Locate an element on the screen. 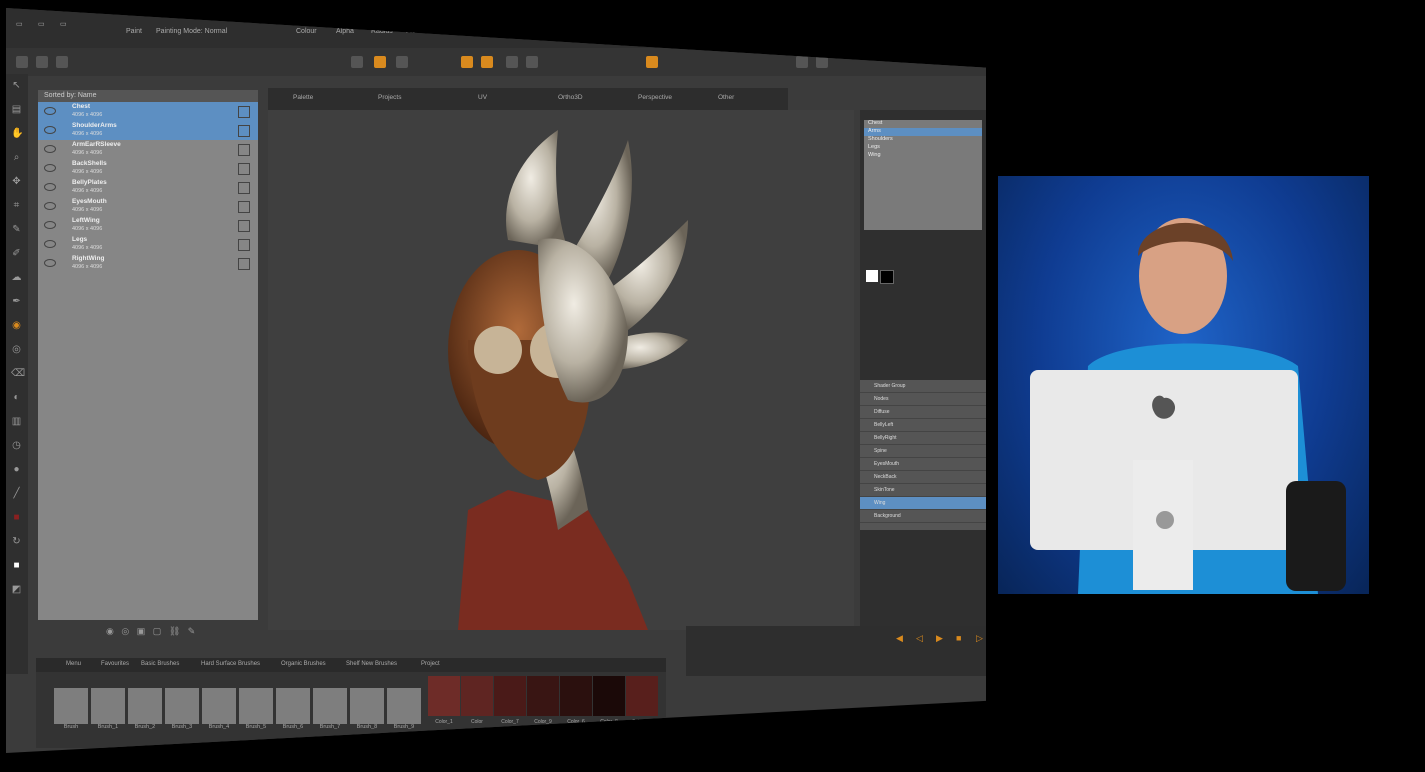 The width and height of the screenshot is (1425, 772). view-tab: Perspective is located at coordinates (655, 97).